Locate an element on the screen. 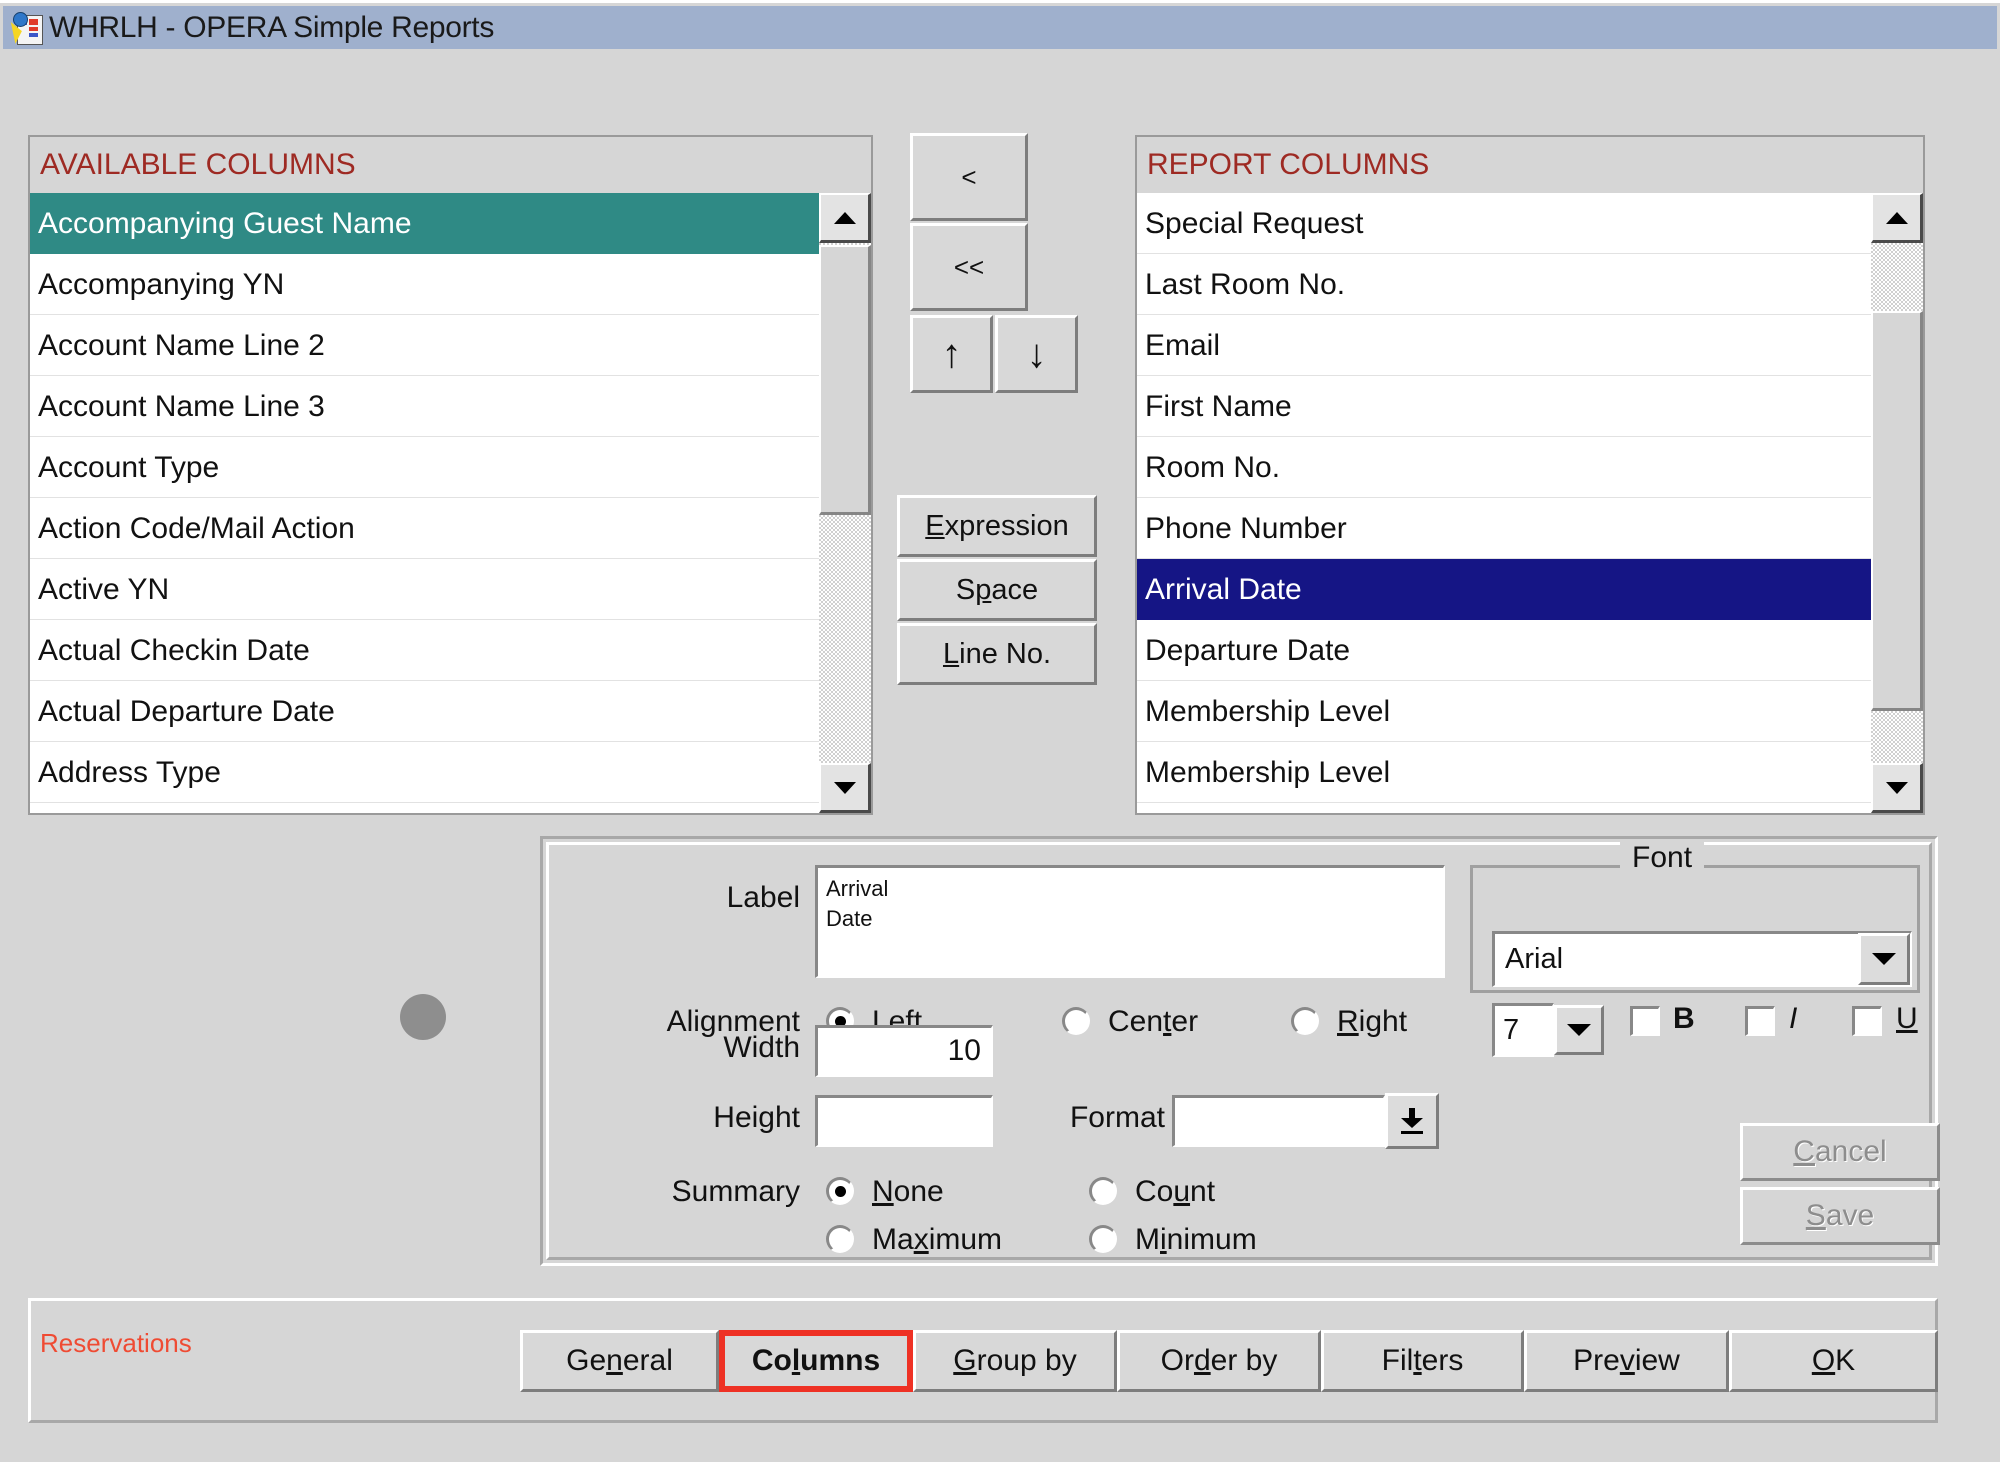 The image size is (2000, 1462). width-caption: Width is located at coordinates (761, 1047).